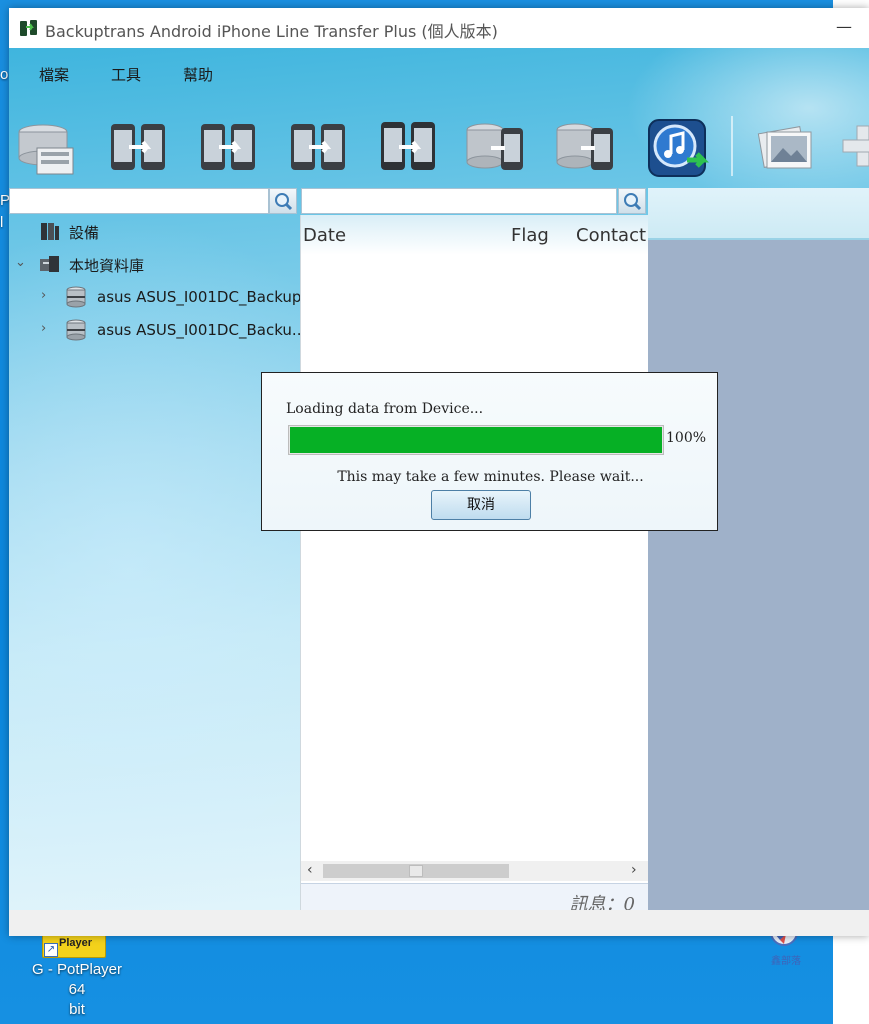 This screenshot has height=1024, width=869. I want to click on column-header-date: Date, so click(324, 235).